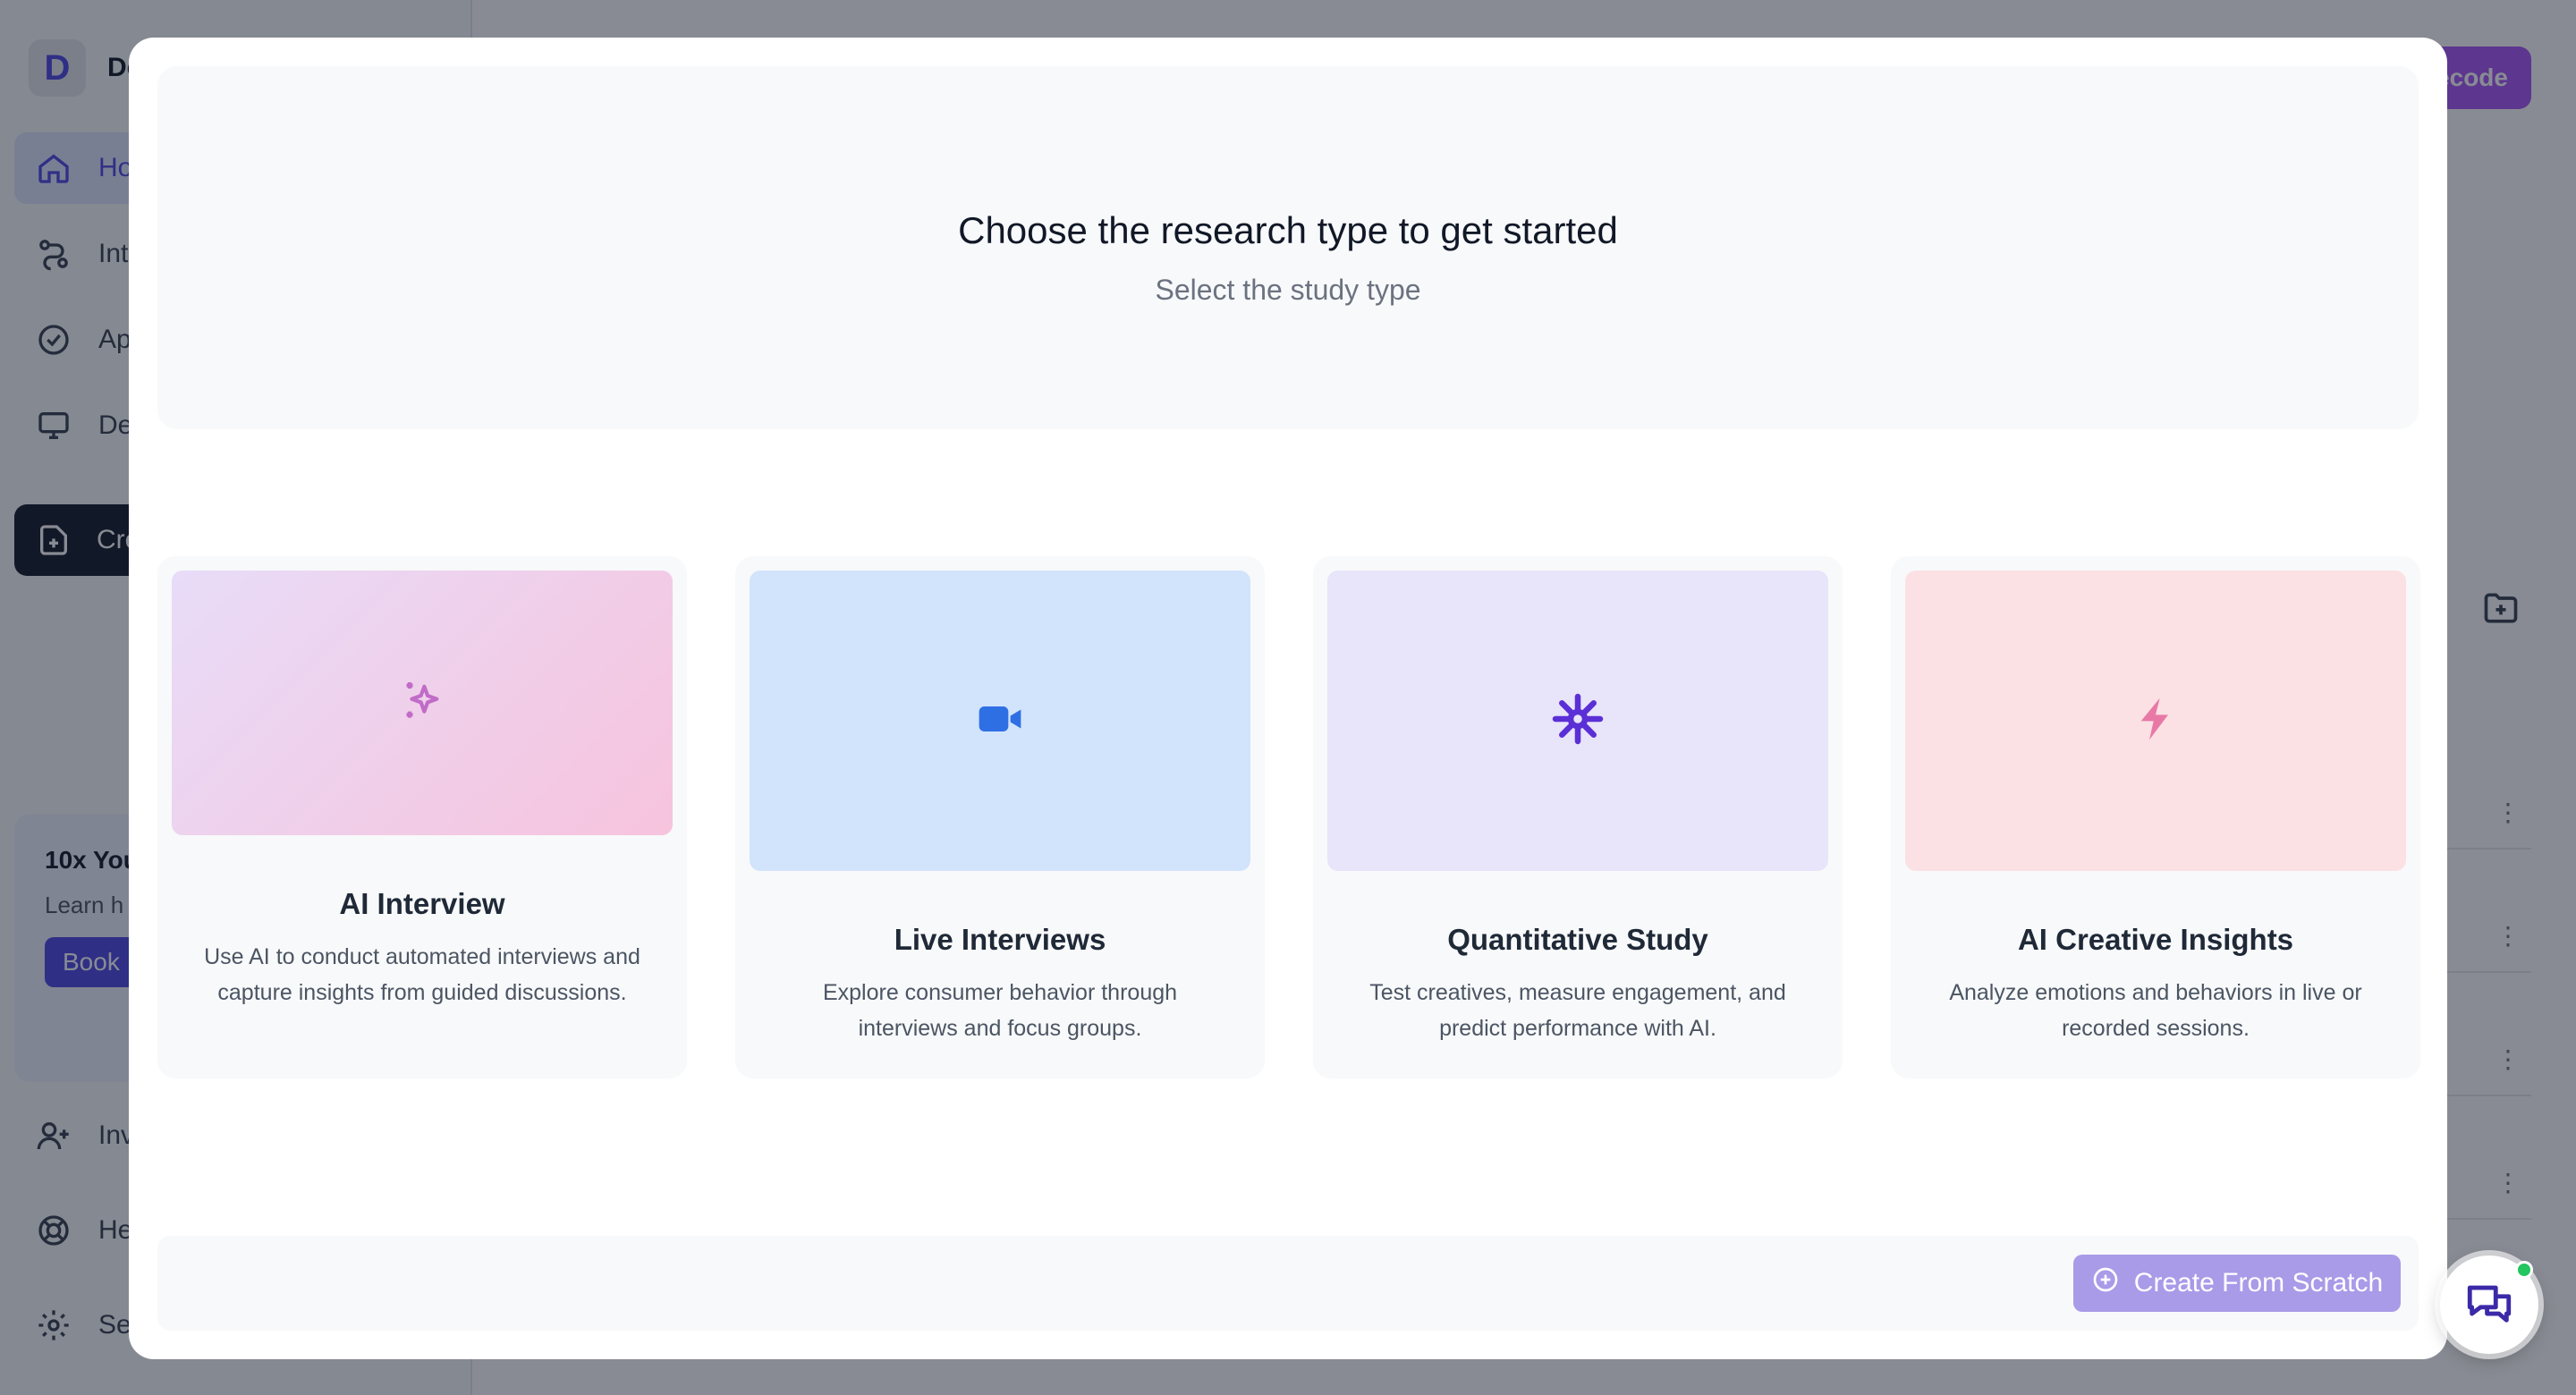  Describe the element at coordinates (1288, 230) in the screenshot. I see `modal-title: Choose the research type to get started` at that location.